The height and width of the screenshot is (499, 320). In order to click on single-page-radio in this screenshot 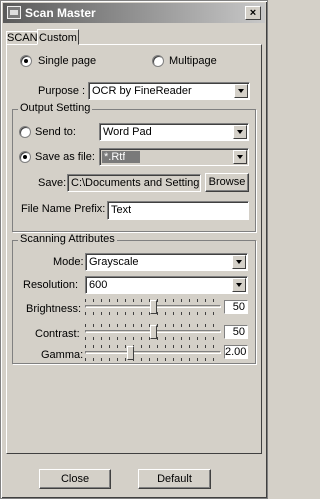, I will do `click(26, 61)`.